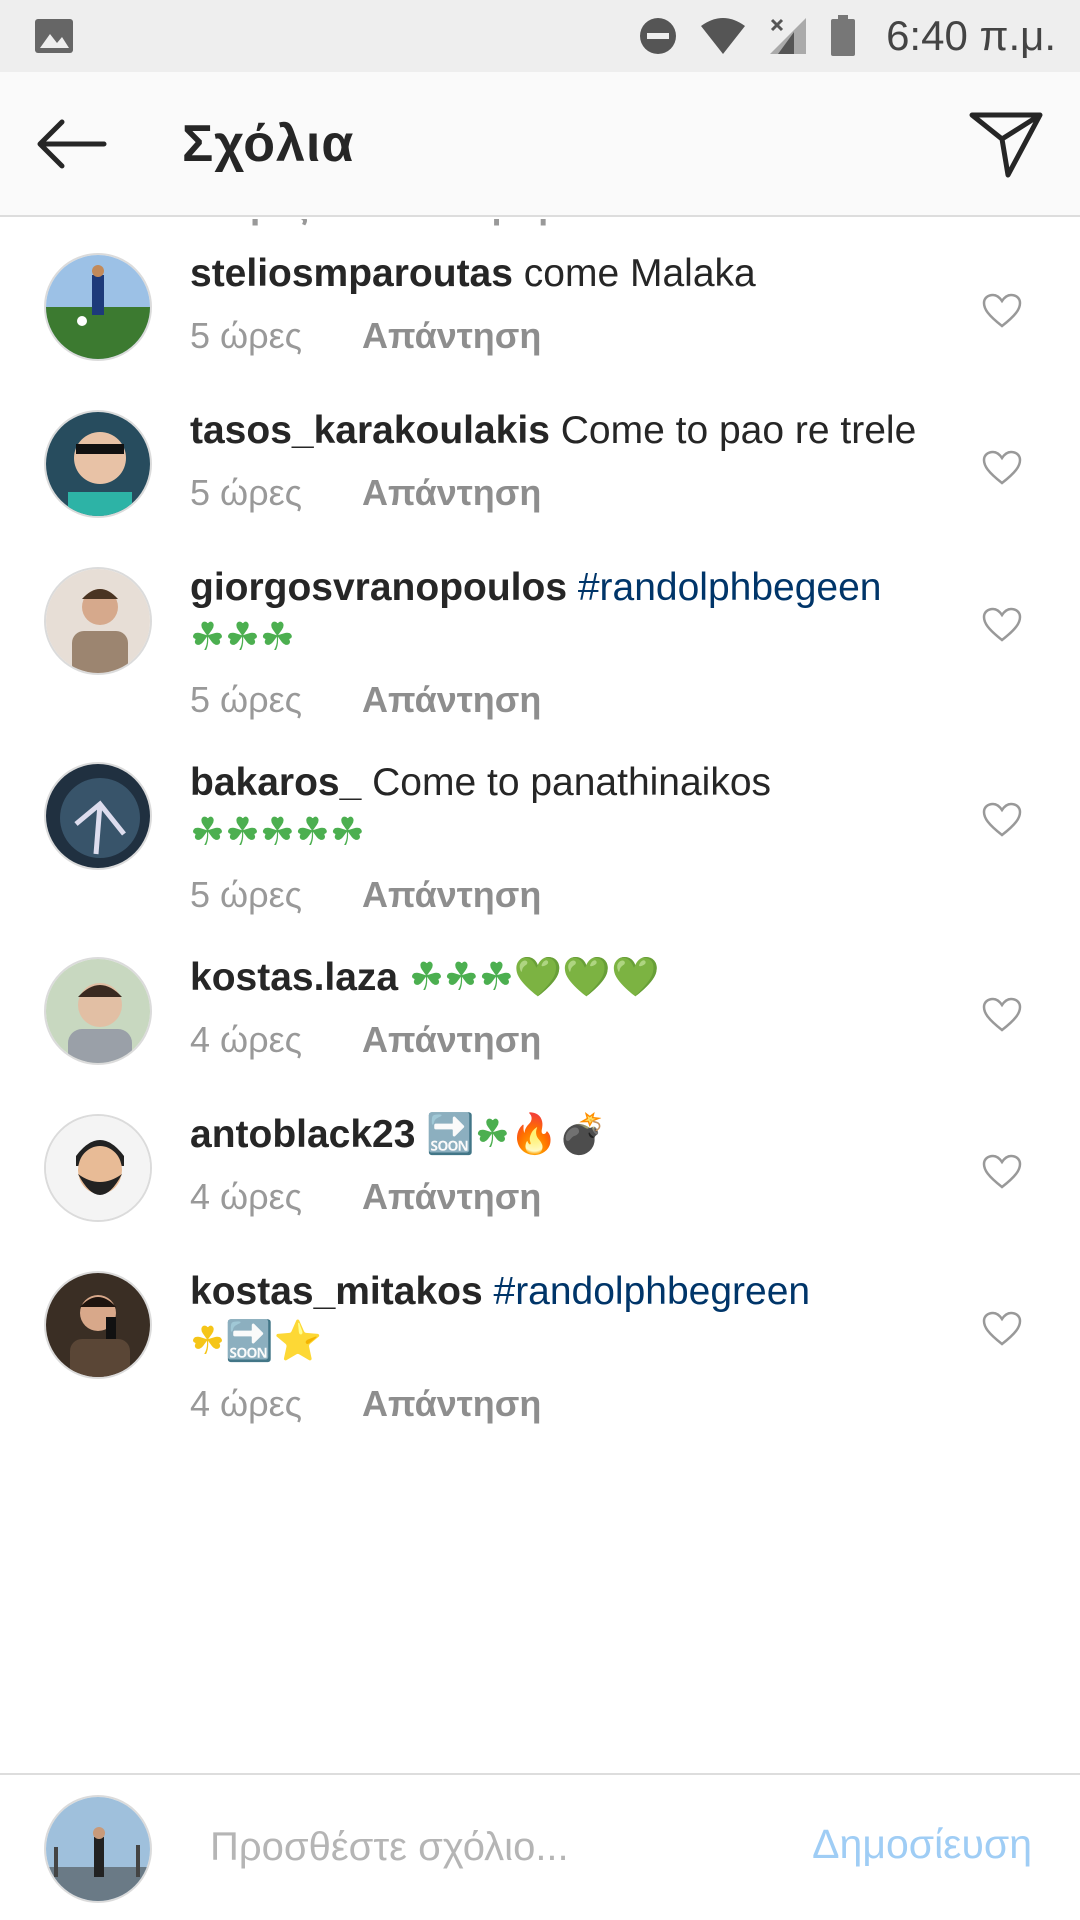  I want to click on comment-body: kostas.laza ☘☘☘💚💚💚 4 ώρες Απάντηση, so click(570, 1009).